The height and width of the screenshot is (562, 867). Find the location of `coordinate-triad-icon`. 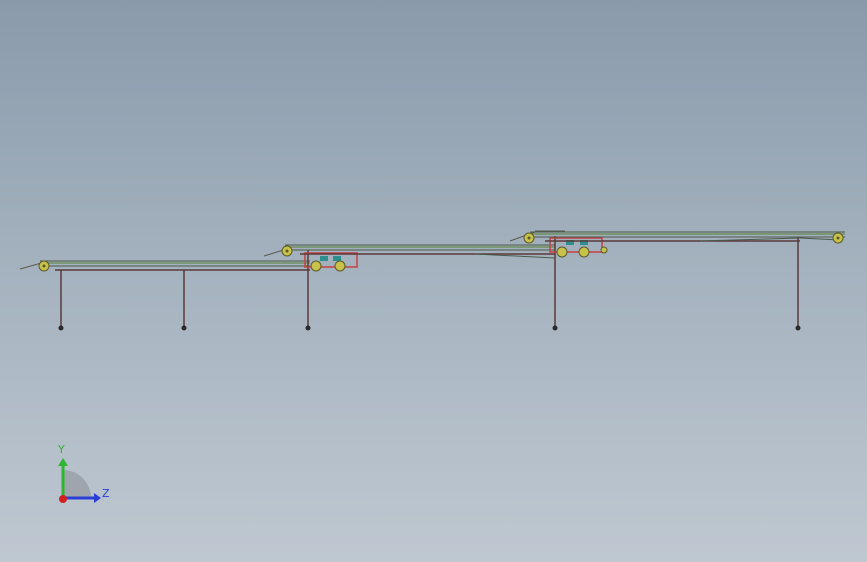

coordinate-triad-icon is located at coordinates (79, 480).